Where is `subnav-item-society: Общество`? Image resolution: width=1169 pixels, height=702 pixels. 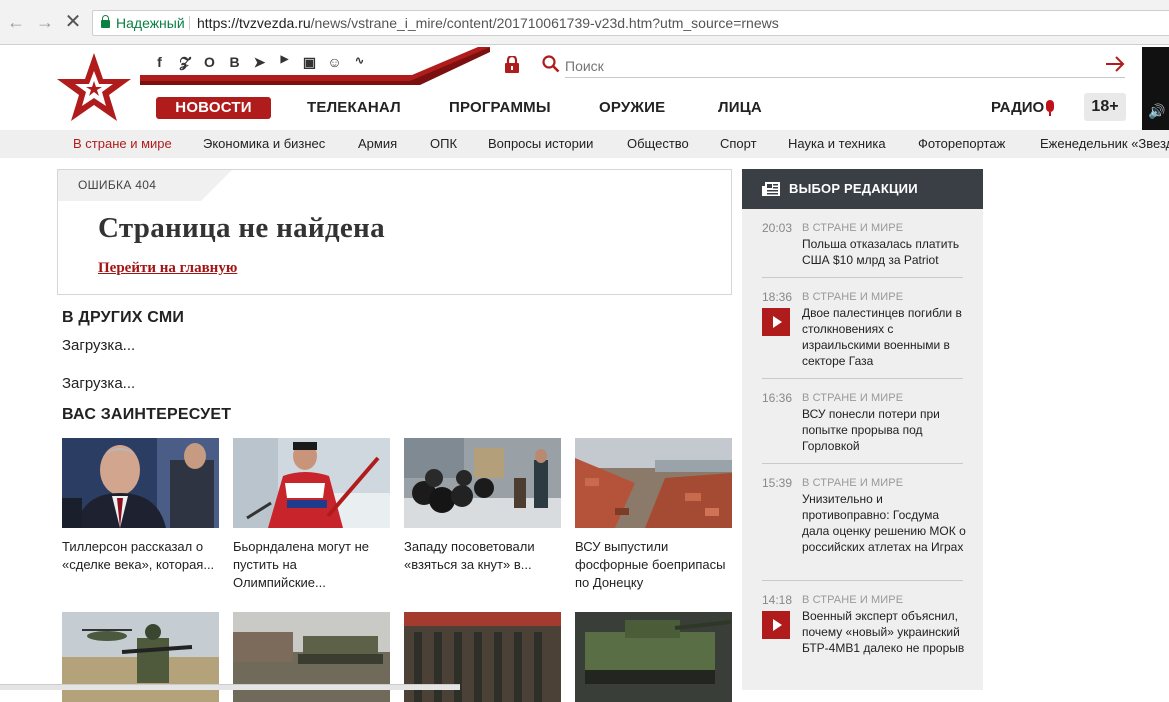 subnav-item-society: Общество is located at coordinates (658, 144).